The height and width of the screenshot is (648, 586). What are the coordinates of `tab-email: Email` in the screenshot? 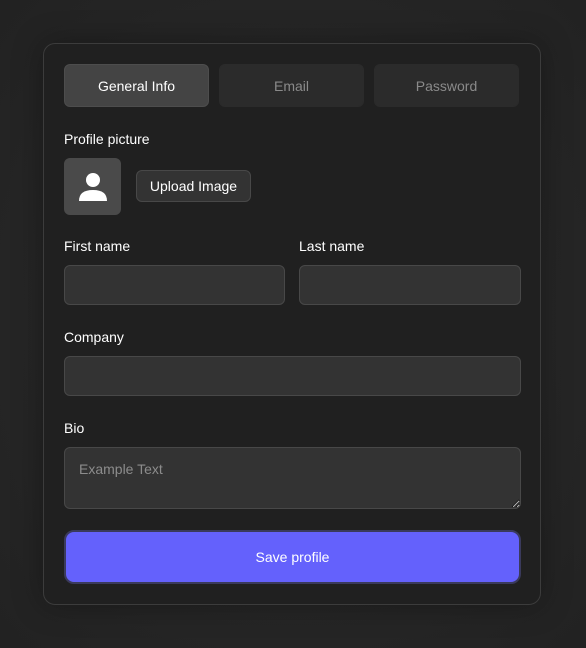 It's located at (291, 85).